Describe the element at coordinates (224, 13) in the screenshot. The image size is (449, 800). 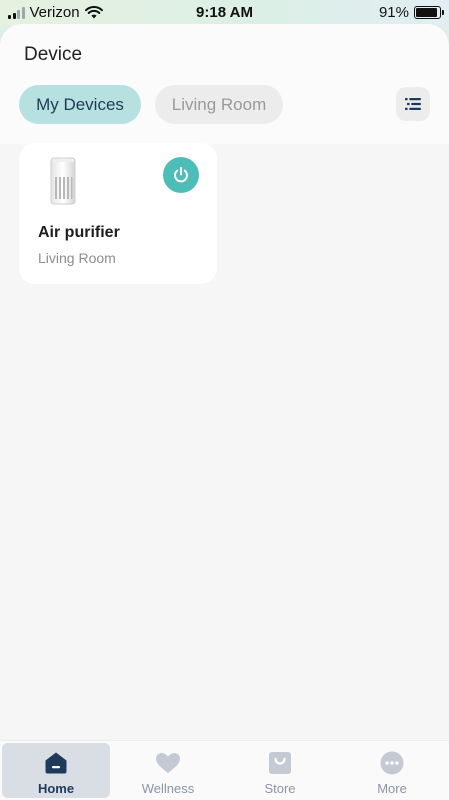
I see `status-bar: Verizon 9:18 AM 91%` at that location.